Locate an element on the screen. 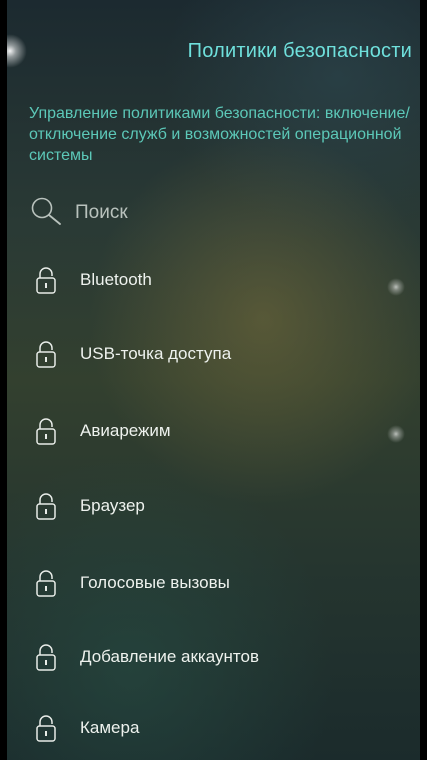 The width and height of the screenshot is (427, 760). policy-item: Авиарежим is located at coordinates (221, 431).